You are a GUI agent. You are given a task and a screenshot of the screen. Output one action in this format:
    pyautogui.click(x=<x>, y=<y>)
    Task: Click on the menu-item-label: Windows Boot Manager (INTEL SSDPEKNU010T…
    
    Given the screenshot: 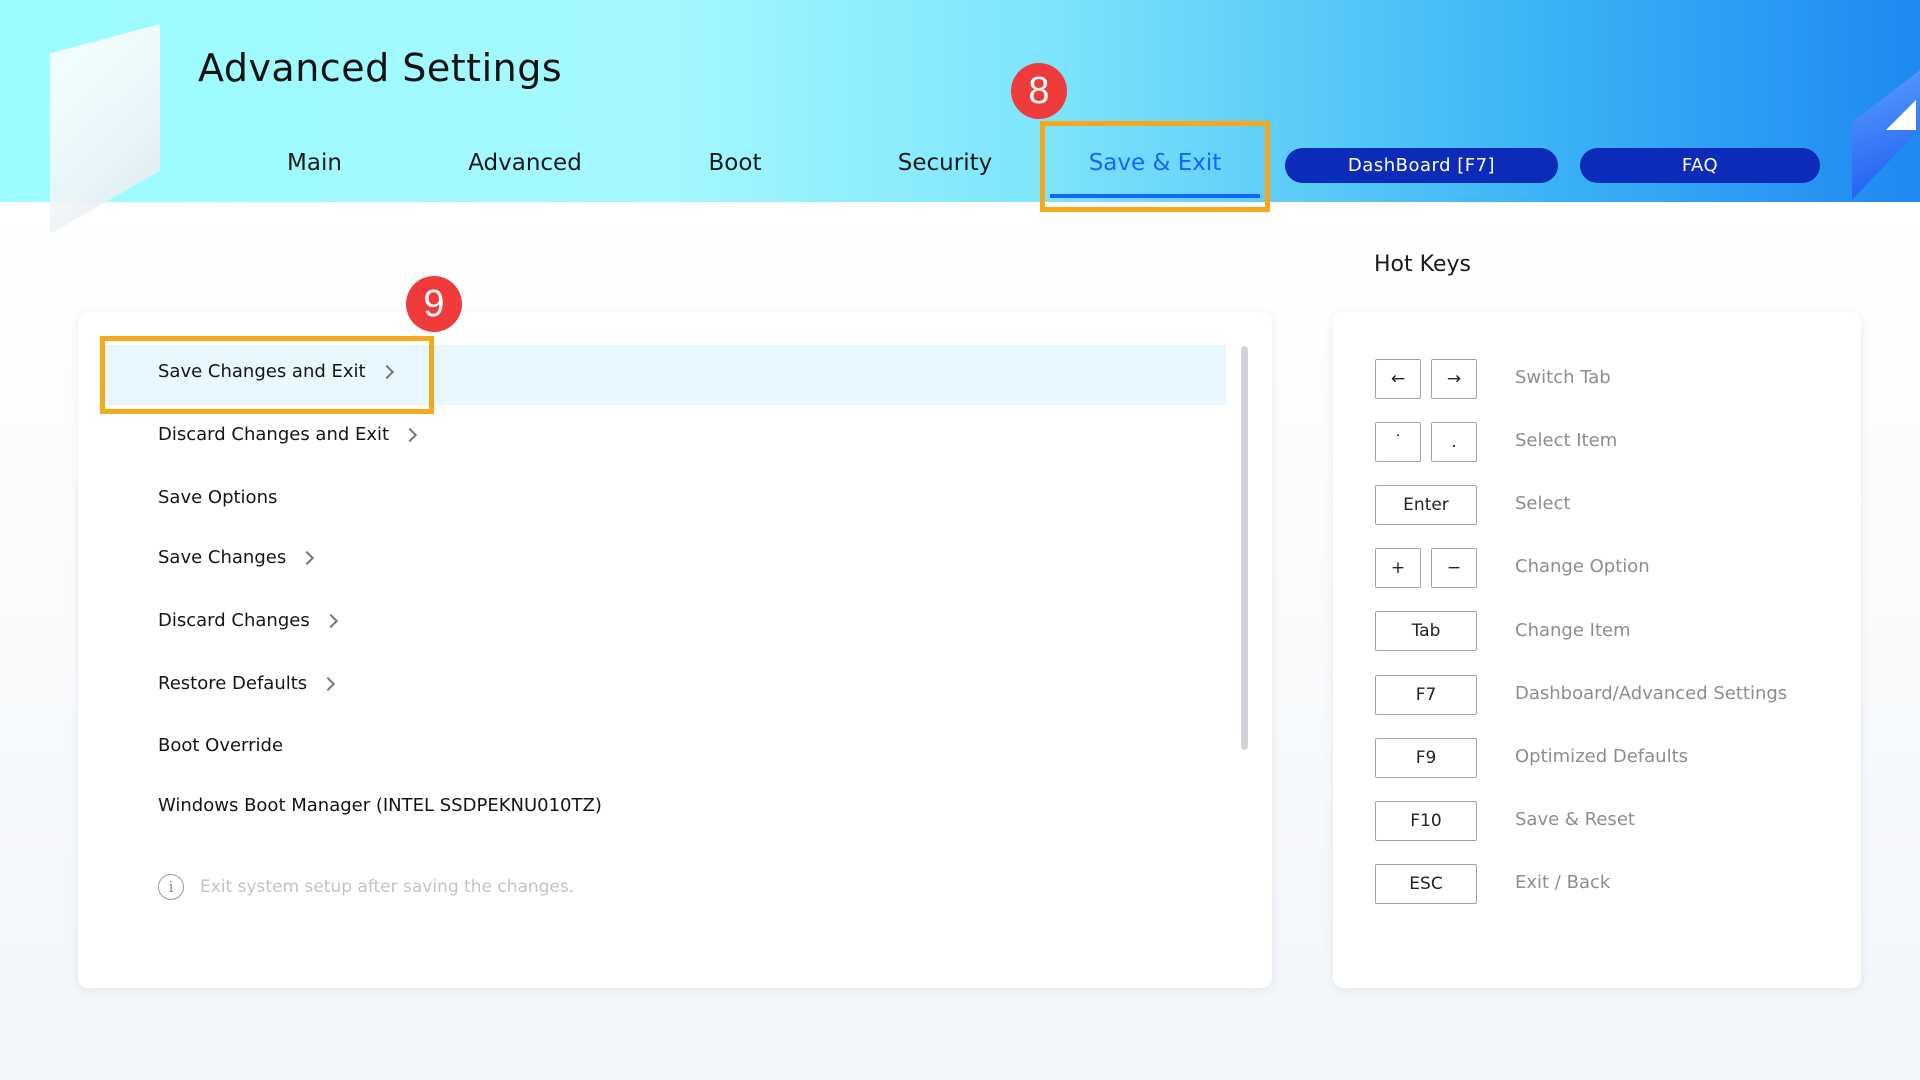 What is the action you would take?
    pyautogui.click(x=380, y=805)
    